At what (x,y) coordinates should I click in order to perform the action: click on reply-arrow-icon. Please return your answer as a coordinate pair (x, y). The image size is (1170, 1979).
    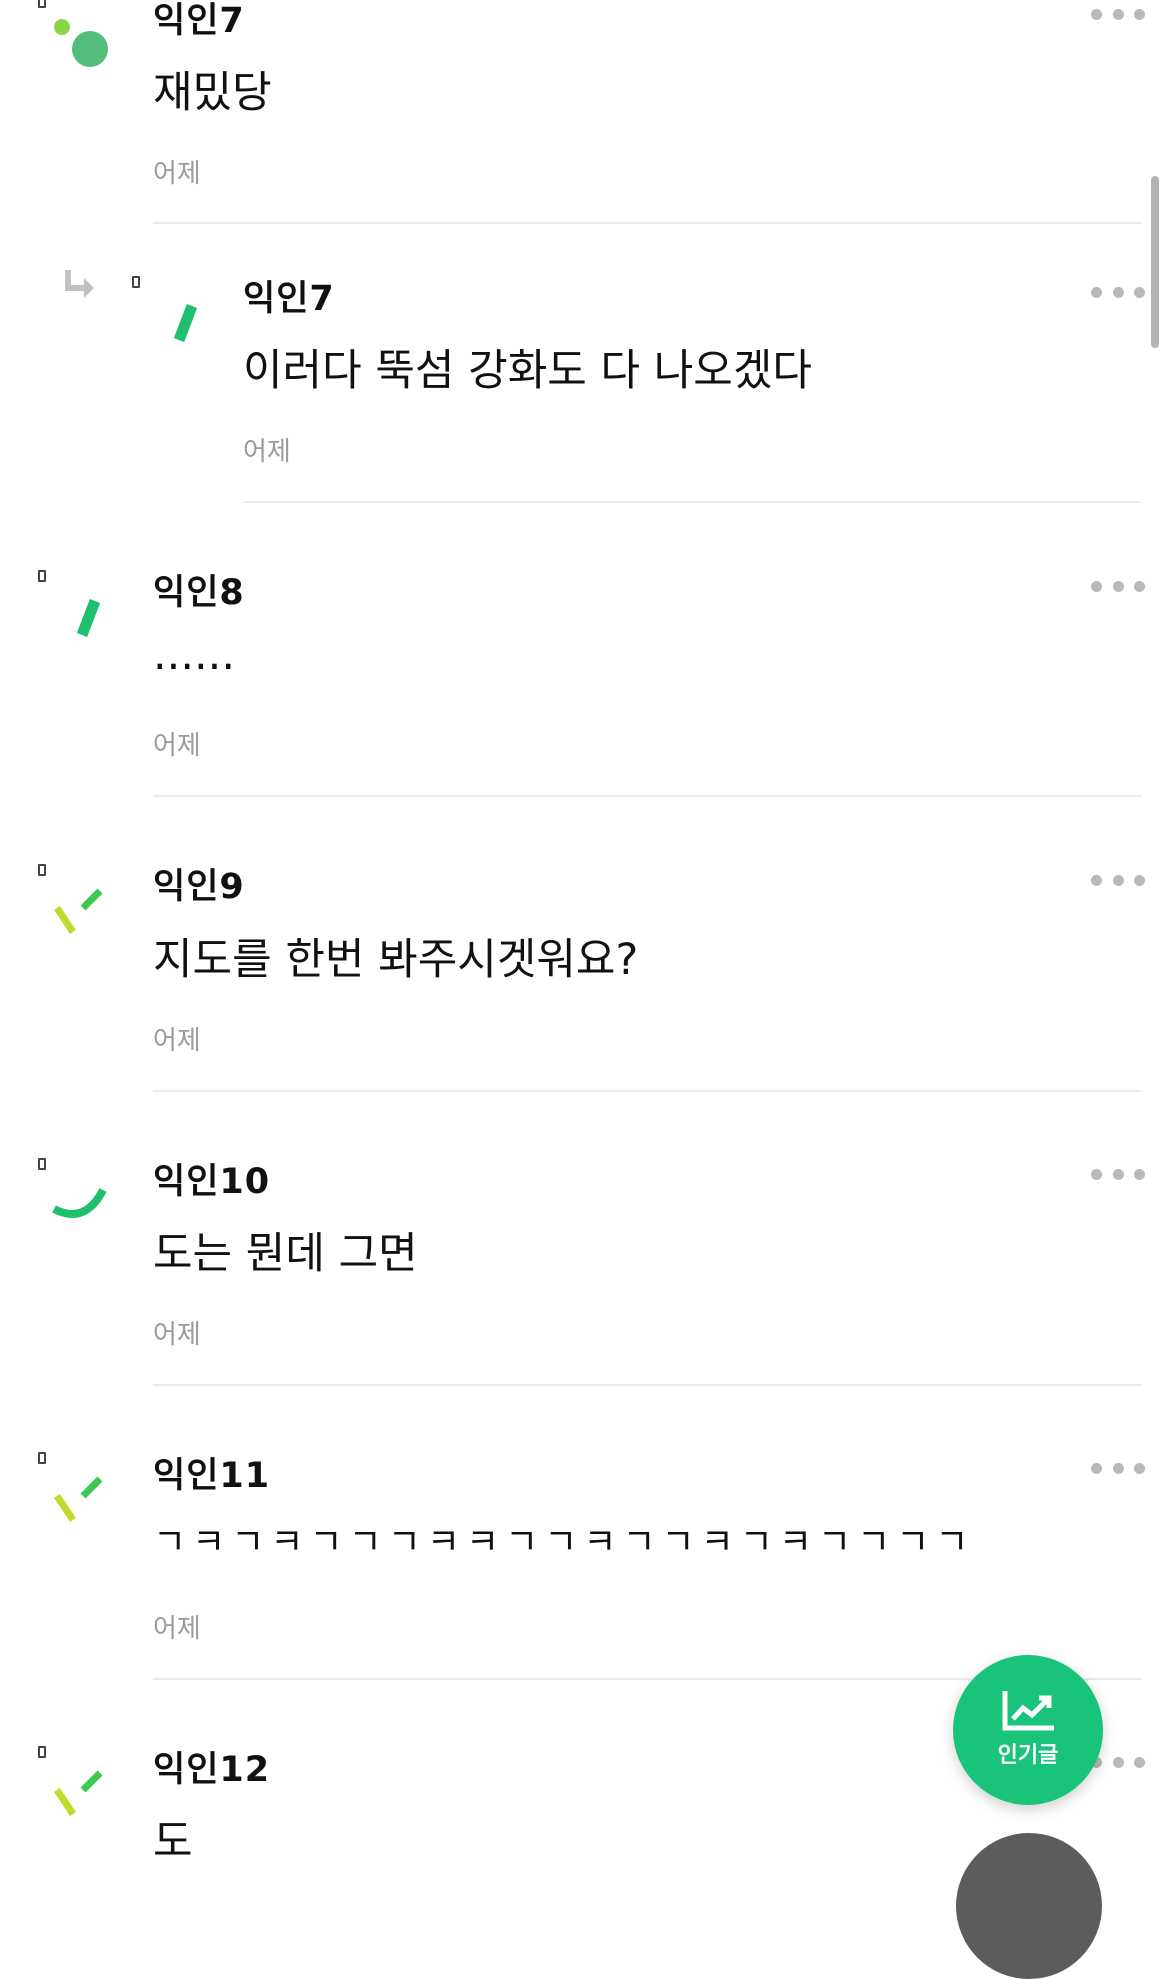
    Looking at the image, I should click on (79, 284).